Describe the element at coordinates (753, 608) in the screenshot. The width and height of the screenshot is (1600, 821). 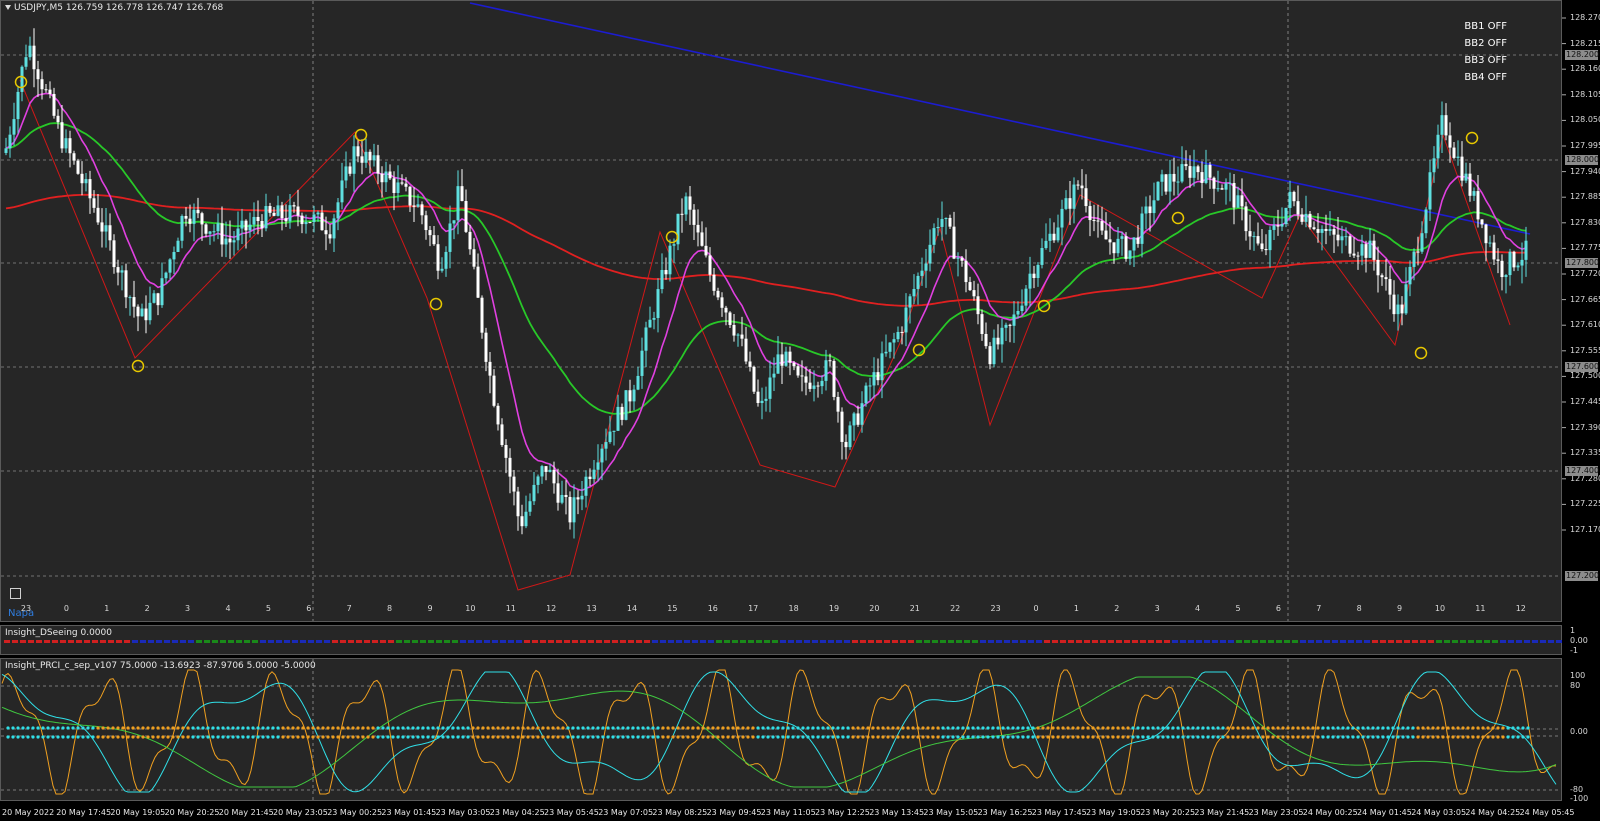
I see `hour-label: 17` at that location.